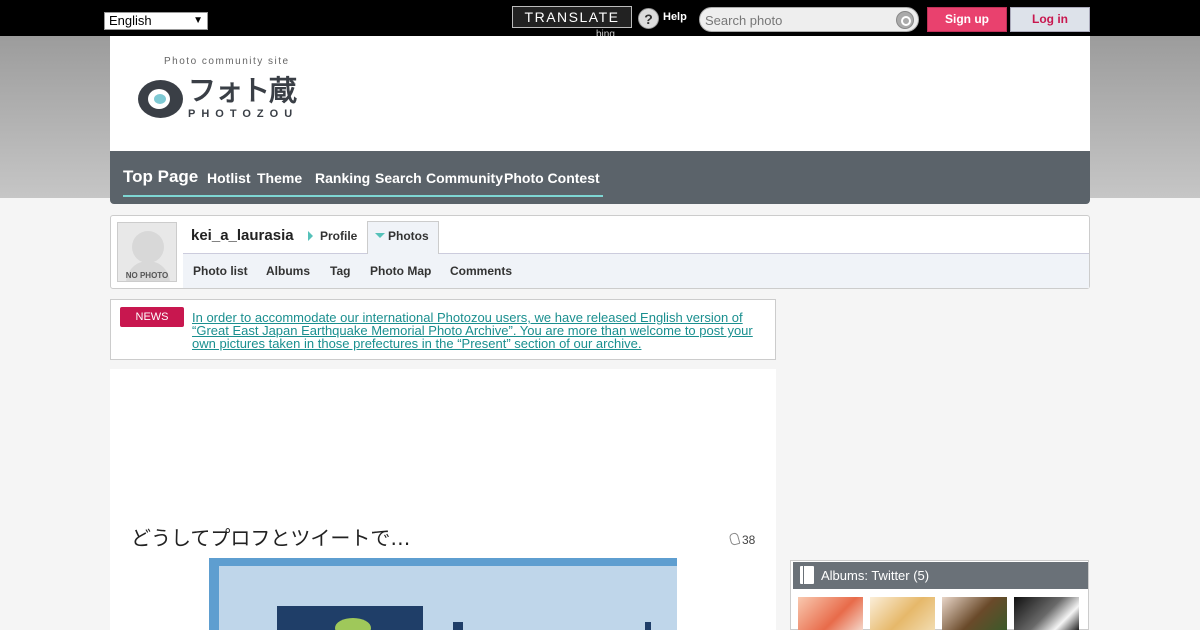 This screenshot has height=630, width=1200. Describe the element at coordinates (229, 178) in the screenshot. I see `nav-item-hotlist: Hotlist` at that location.